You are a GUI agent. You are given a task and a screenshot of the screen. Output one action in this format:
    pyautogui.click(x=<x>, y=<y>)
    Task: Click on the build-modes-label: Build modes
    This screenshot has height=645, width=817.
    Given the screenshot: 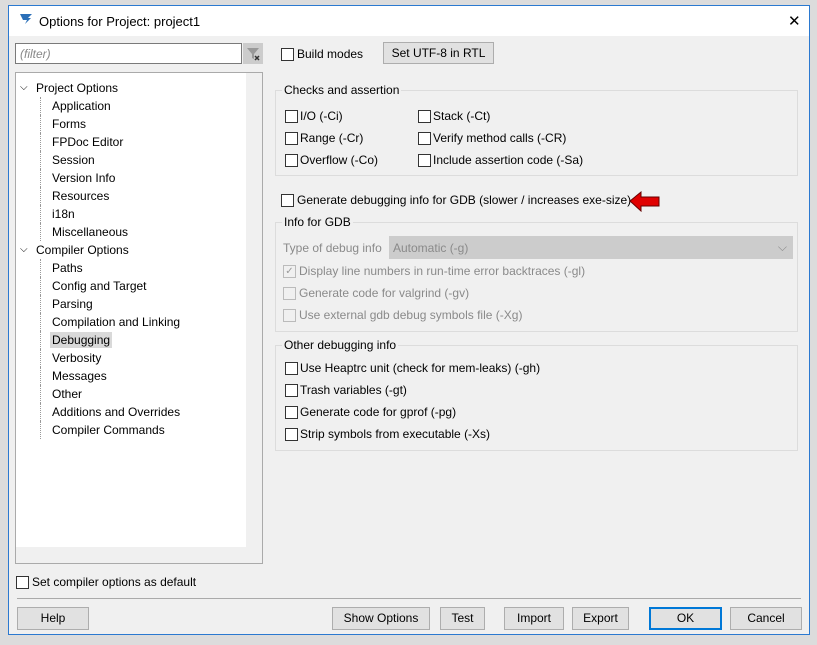 What is the action you would take?
    pyautogui.click(x=330, y=54)
    